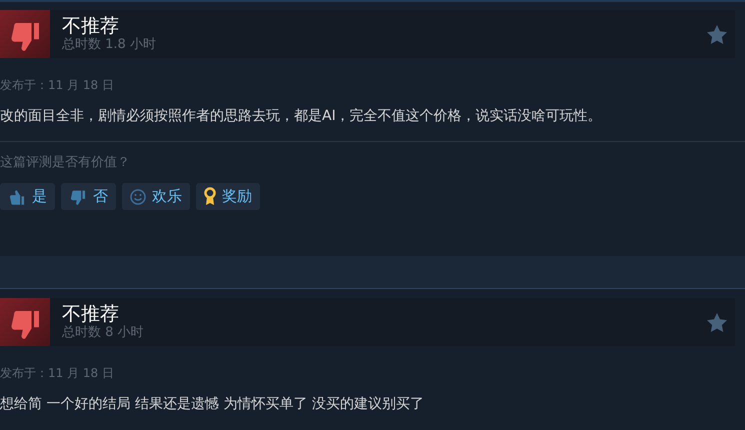  Describe the element at coordinates (78, 197) in the screenshot. I see `thumbs-down-icon` at that location.